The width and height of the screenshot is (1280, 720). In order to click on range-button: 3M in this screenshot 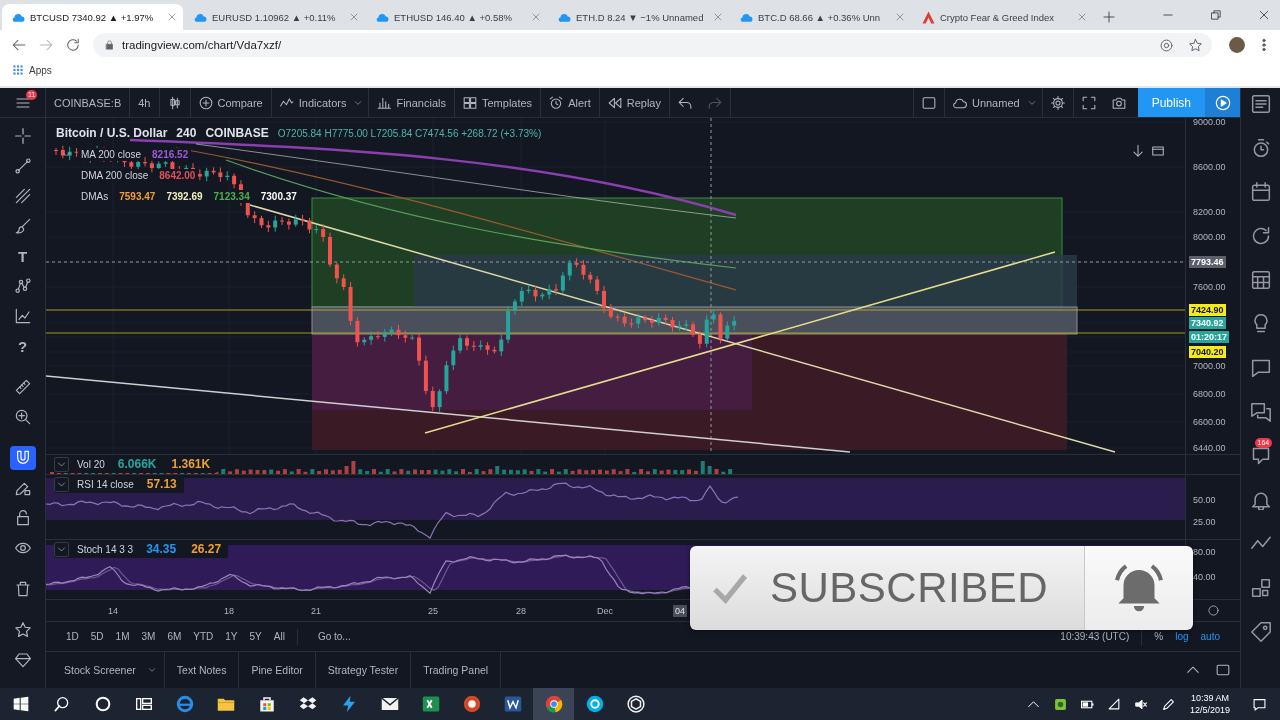, I will do `click(148, 636)`.